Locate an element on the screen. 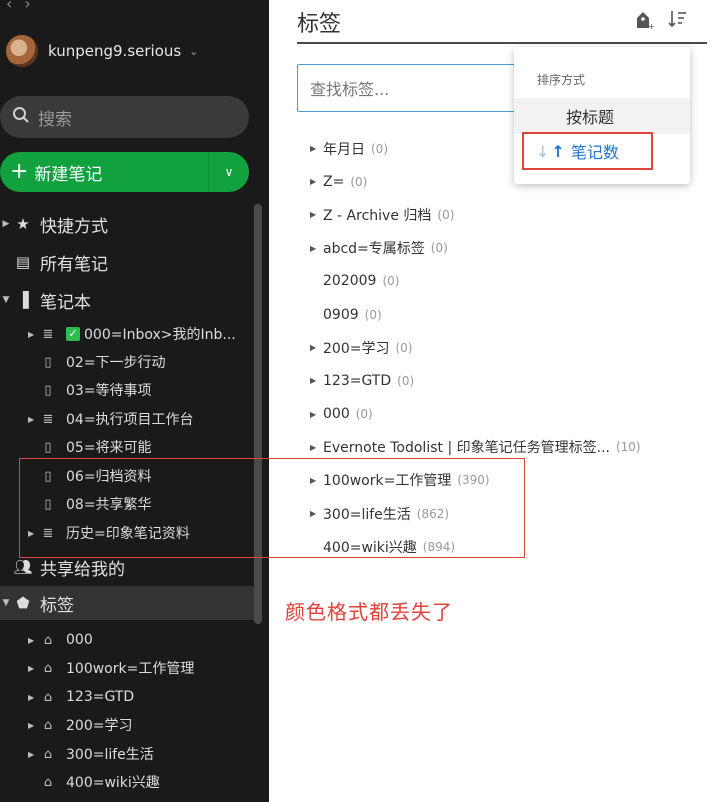 The height and width of the screenshot is (802, 720). tag-row-label: 300=life生活 is located at coordinates (367, 514).